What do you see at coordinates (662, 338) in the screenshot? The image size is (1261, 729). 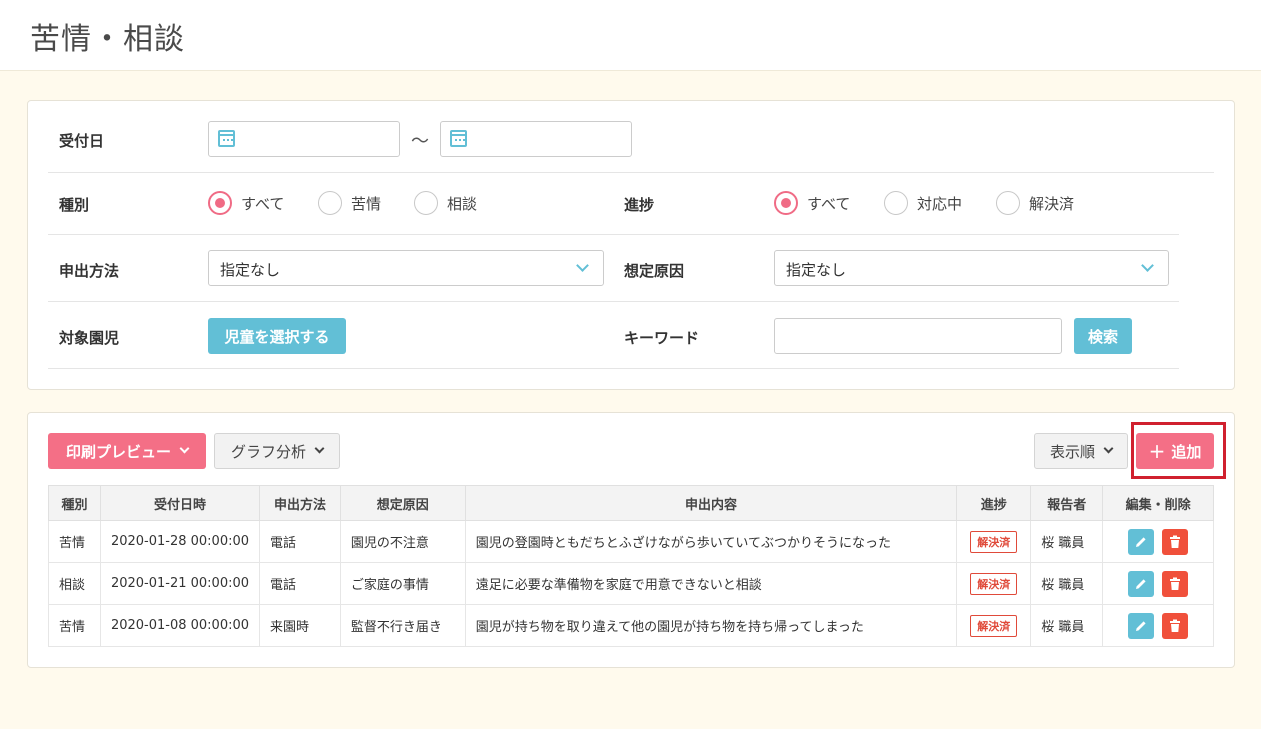 I see `keyword-label: キーワード` at bounding box center [662, 338].